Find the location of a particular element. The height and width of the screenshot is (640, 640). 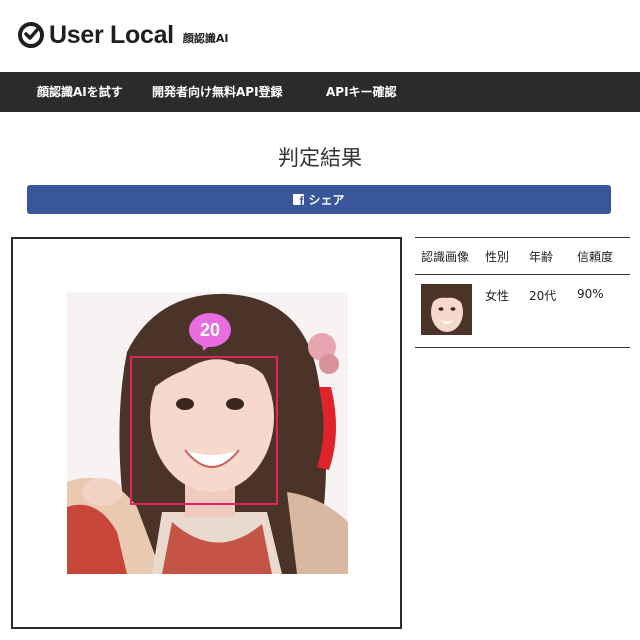

result-table: 認識画像 性別 年齢 信頼度 女性 20代 90% is located at coordinates (522, 292).